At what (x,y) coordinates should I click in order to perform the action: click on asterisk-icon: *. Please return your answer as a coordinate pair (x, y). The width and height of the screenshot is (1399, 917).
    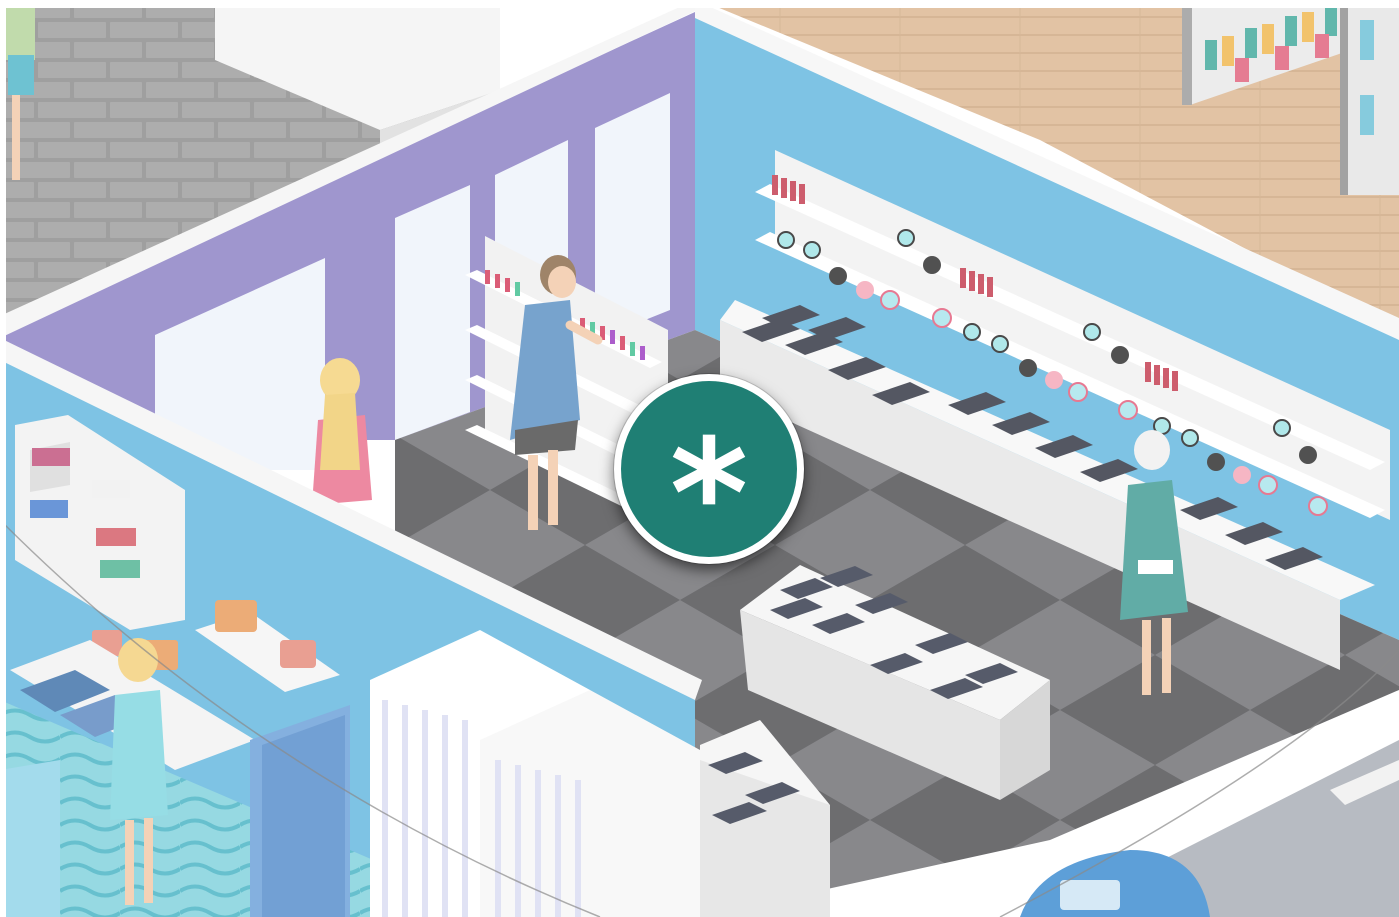
    Looking at the image, I should click on (709, 495).